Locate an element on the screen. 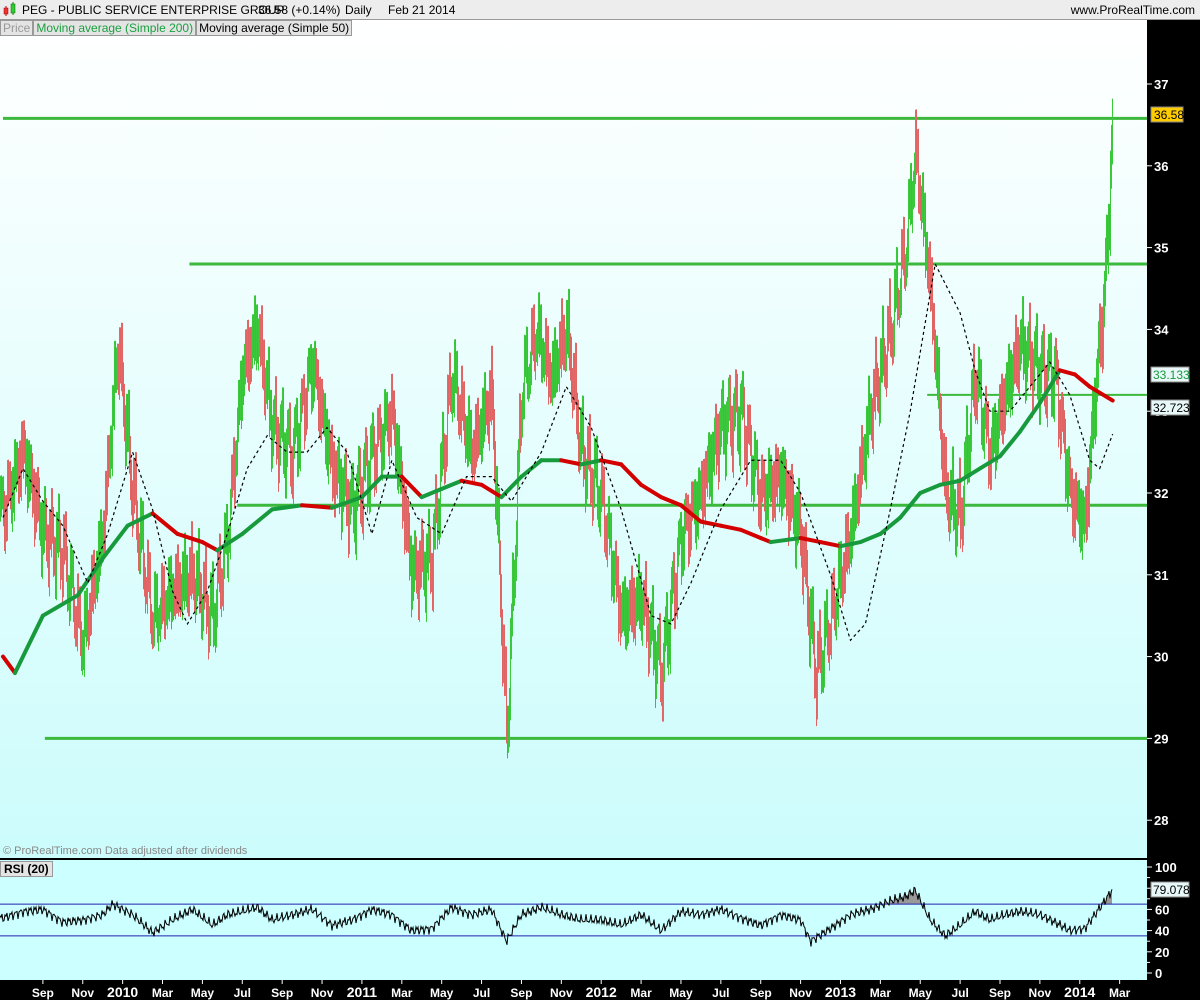  ma200-value-badge: 33.133 is located at coordinates (1170, 374).